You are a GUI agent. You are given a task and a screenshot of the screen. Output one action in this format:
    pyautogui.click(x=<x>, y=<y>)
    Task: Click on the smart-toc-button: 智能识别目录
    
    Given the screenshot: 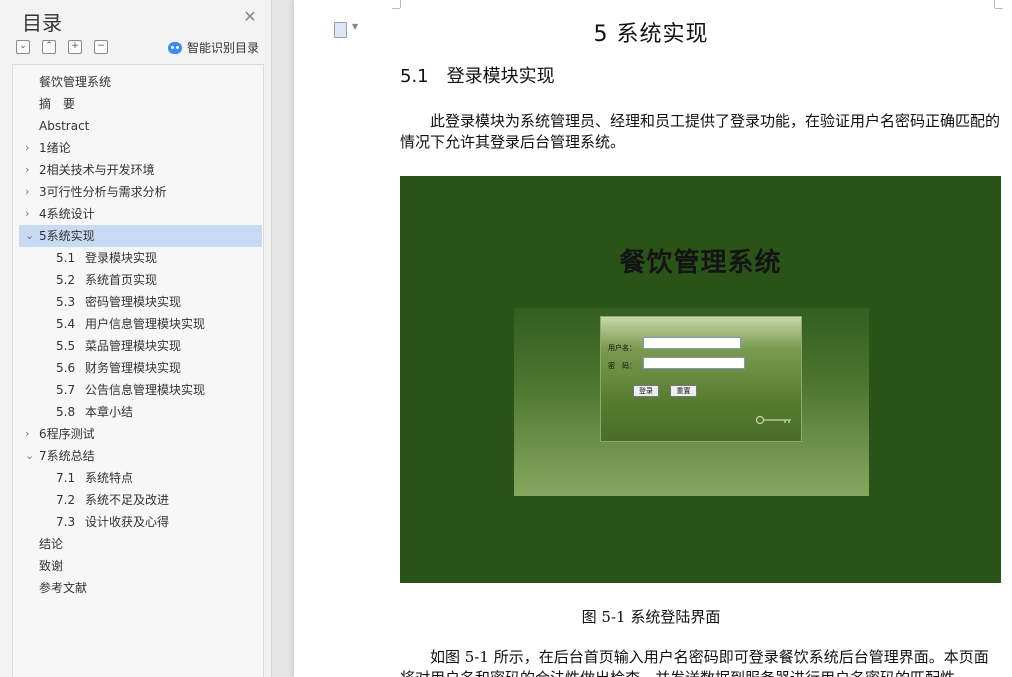 What is the action you would take?
    pyautogui.click(x=213, y=47)
    